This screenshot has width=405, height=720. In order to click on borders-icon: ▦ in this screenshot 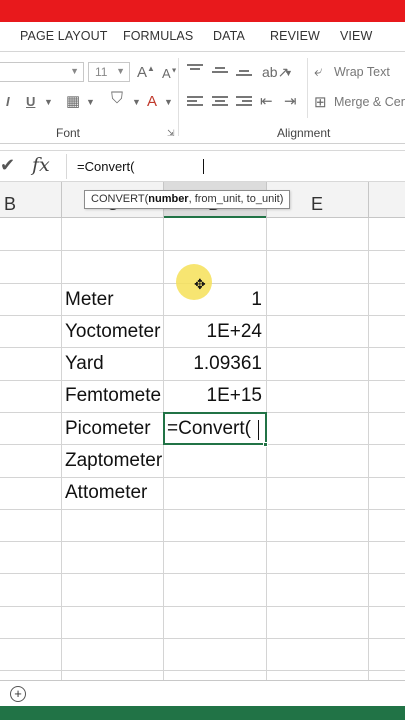, I will do `click(73, 101)`.